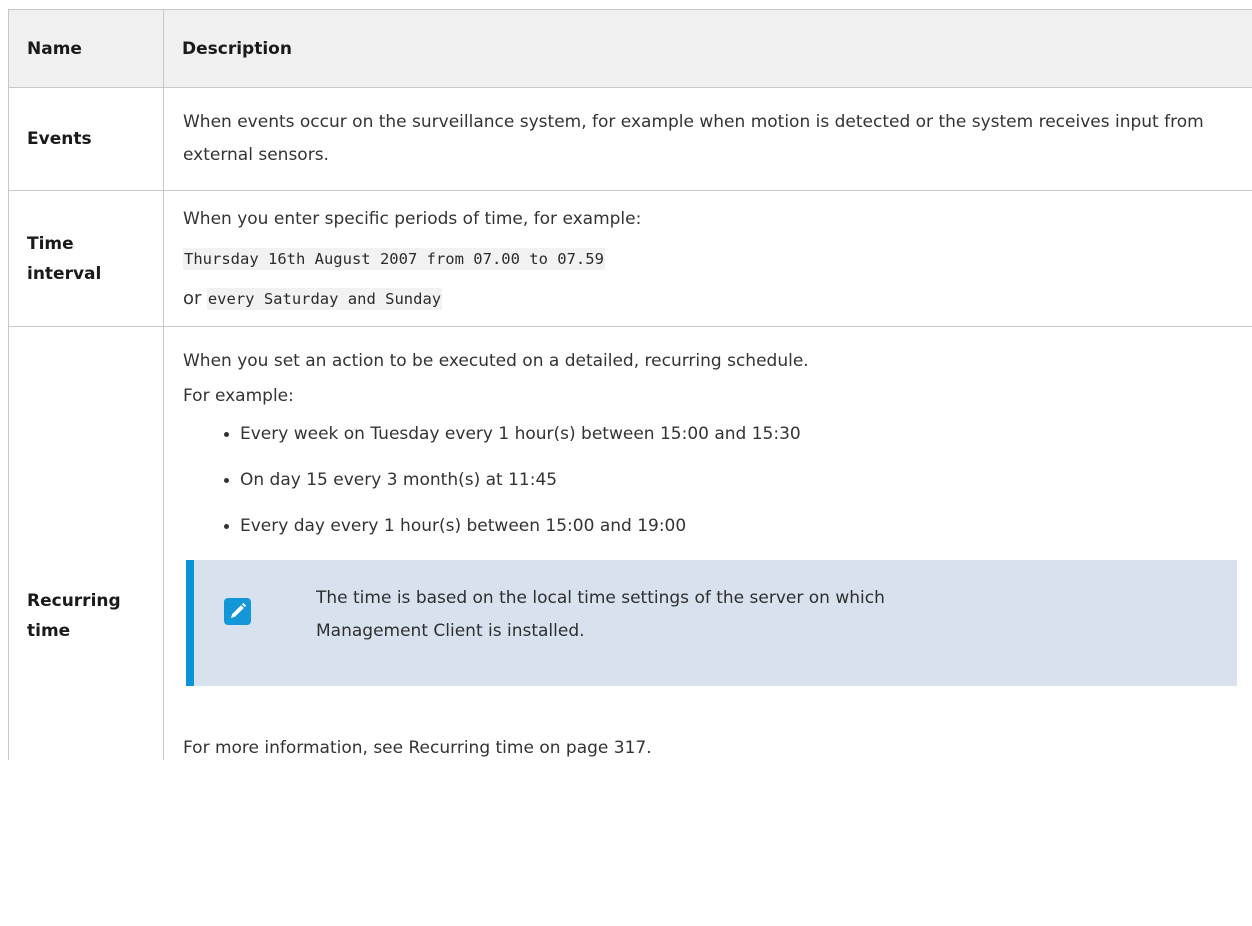 The height and width of the screenshot is (926, 1252). I want to click on table-header-row: Name Description, so click(630, 48).